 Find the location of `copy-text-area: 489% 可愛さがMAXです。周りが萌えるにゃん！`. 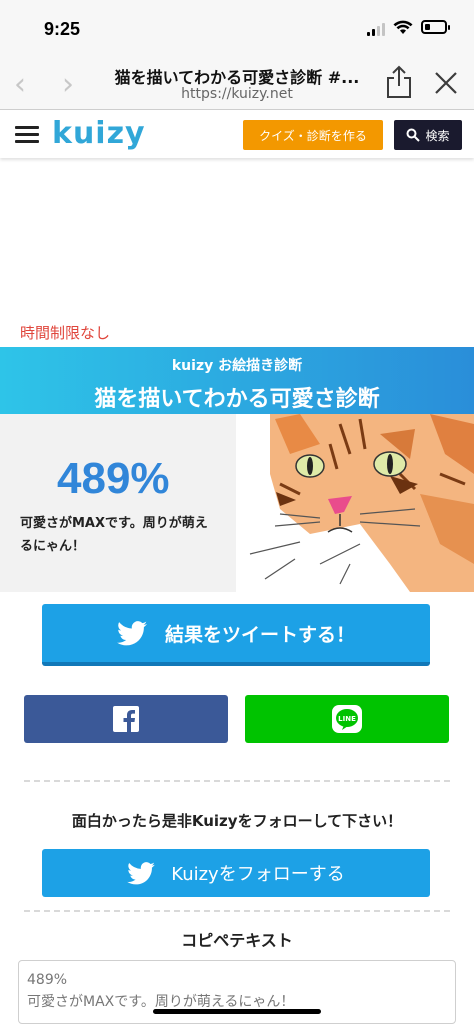

copy-text-area: 489% 可愛さがMAXです。周りが萌えるにゃん！ is located at coordinates (237, 992).